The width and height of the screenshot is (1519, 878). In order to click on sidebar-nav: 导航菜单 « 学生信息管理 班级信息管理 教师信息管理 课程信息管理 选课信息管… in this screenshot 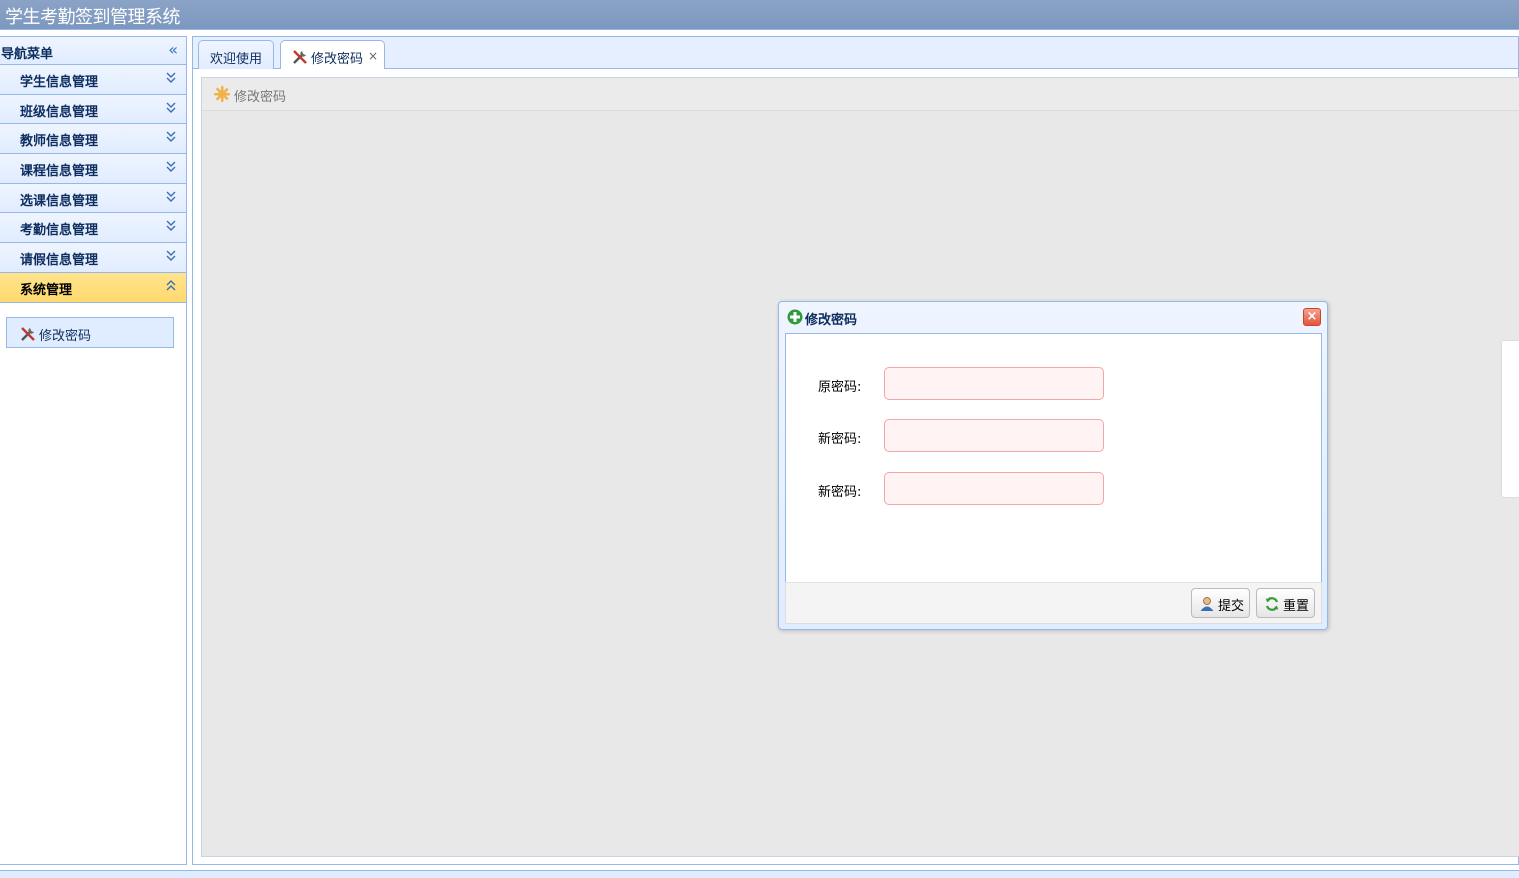, I will do `click(93, 450)`.